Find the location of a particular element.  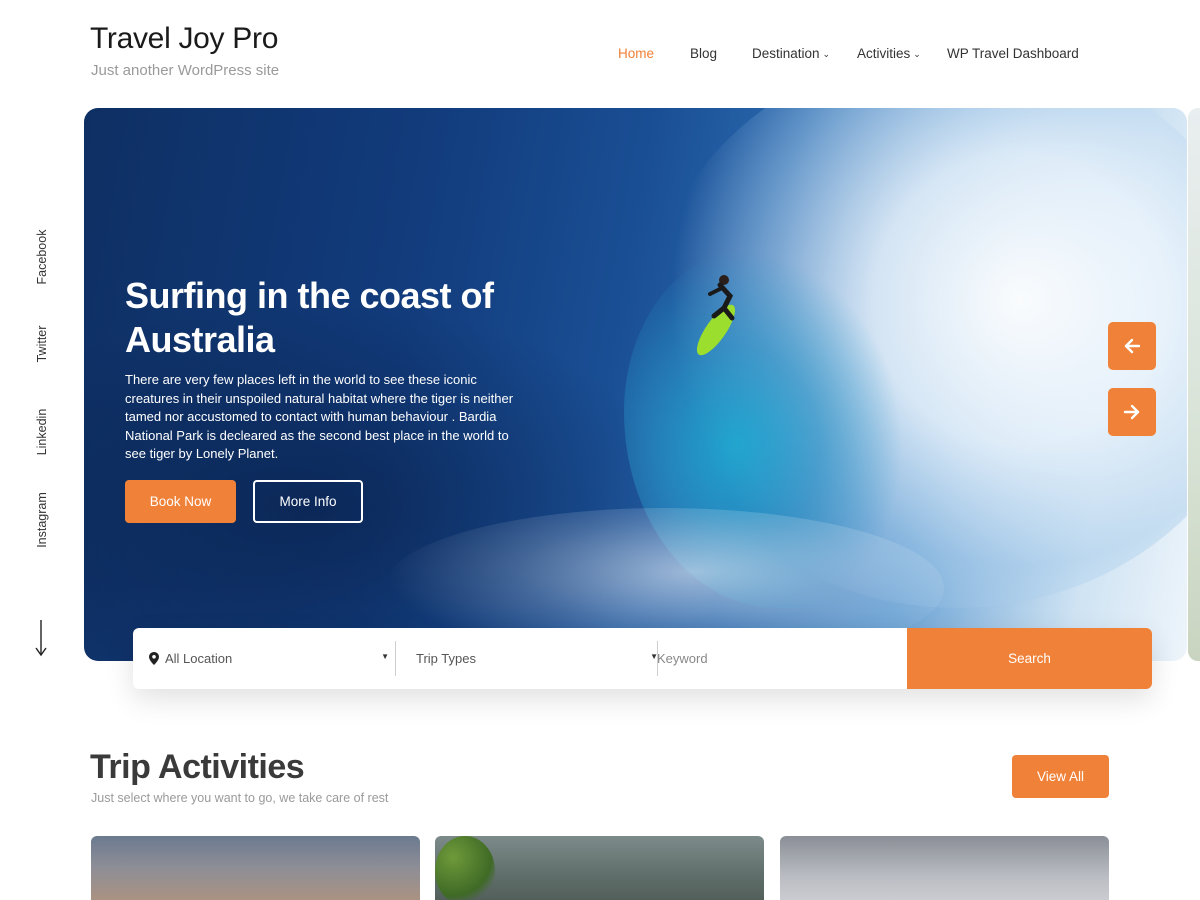

nav-item-home: Home is located at coordinates (636, 53).